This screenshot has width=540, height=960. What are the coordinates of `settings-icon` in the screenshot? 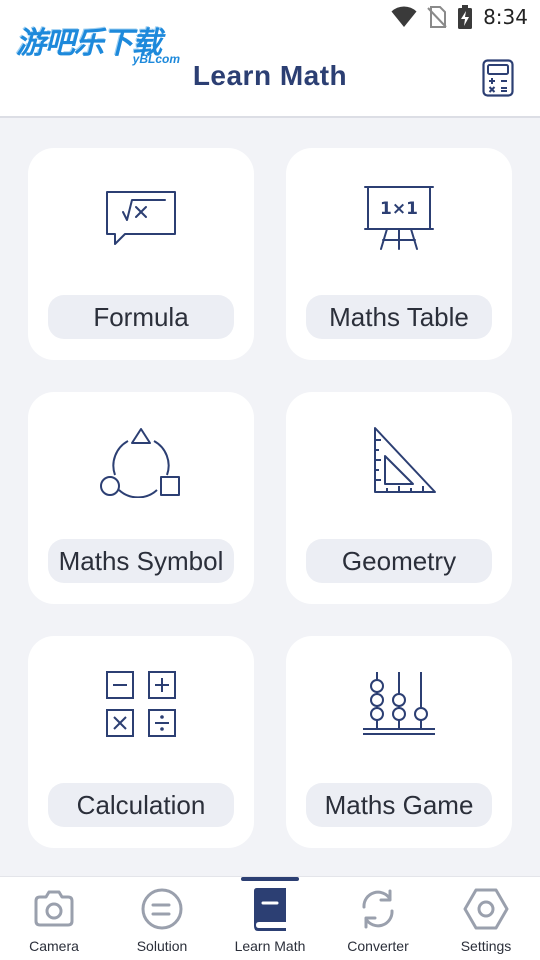 It's located at (486, 909).